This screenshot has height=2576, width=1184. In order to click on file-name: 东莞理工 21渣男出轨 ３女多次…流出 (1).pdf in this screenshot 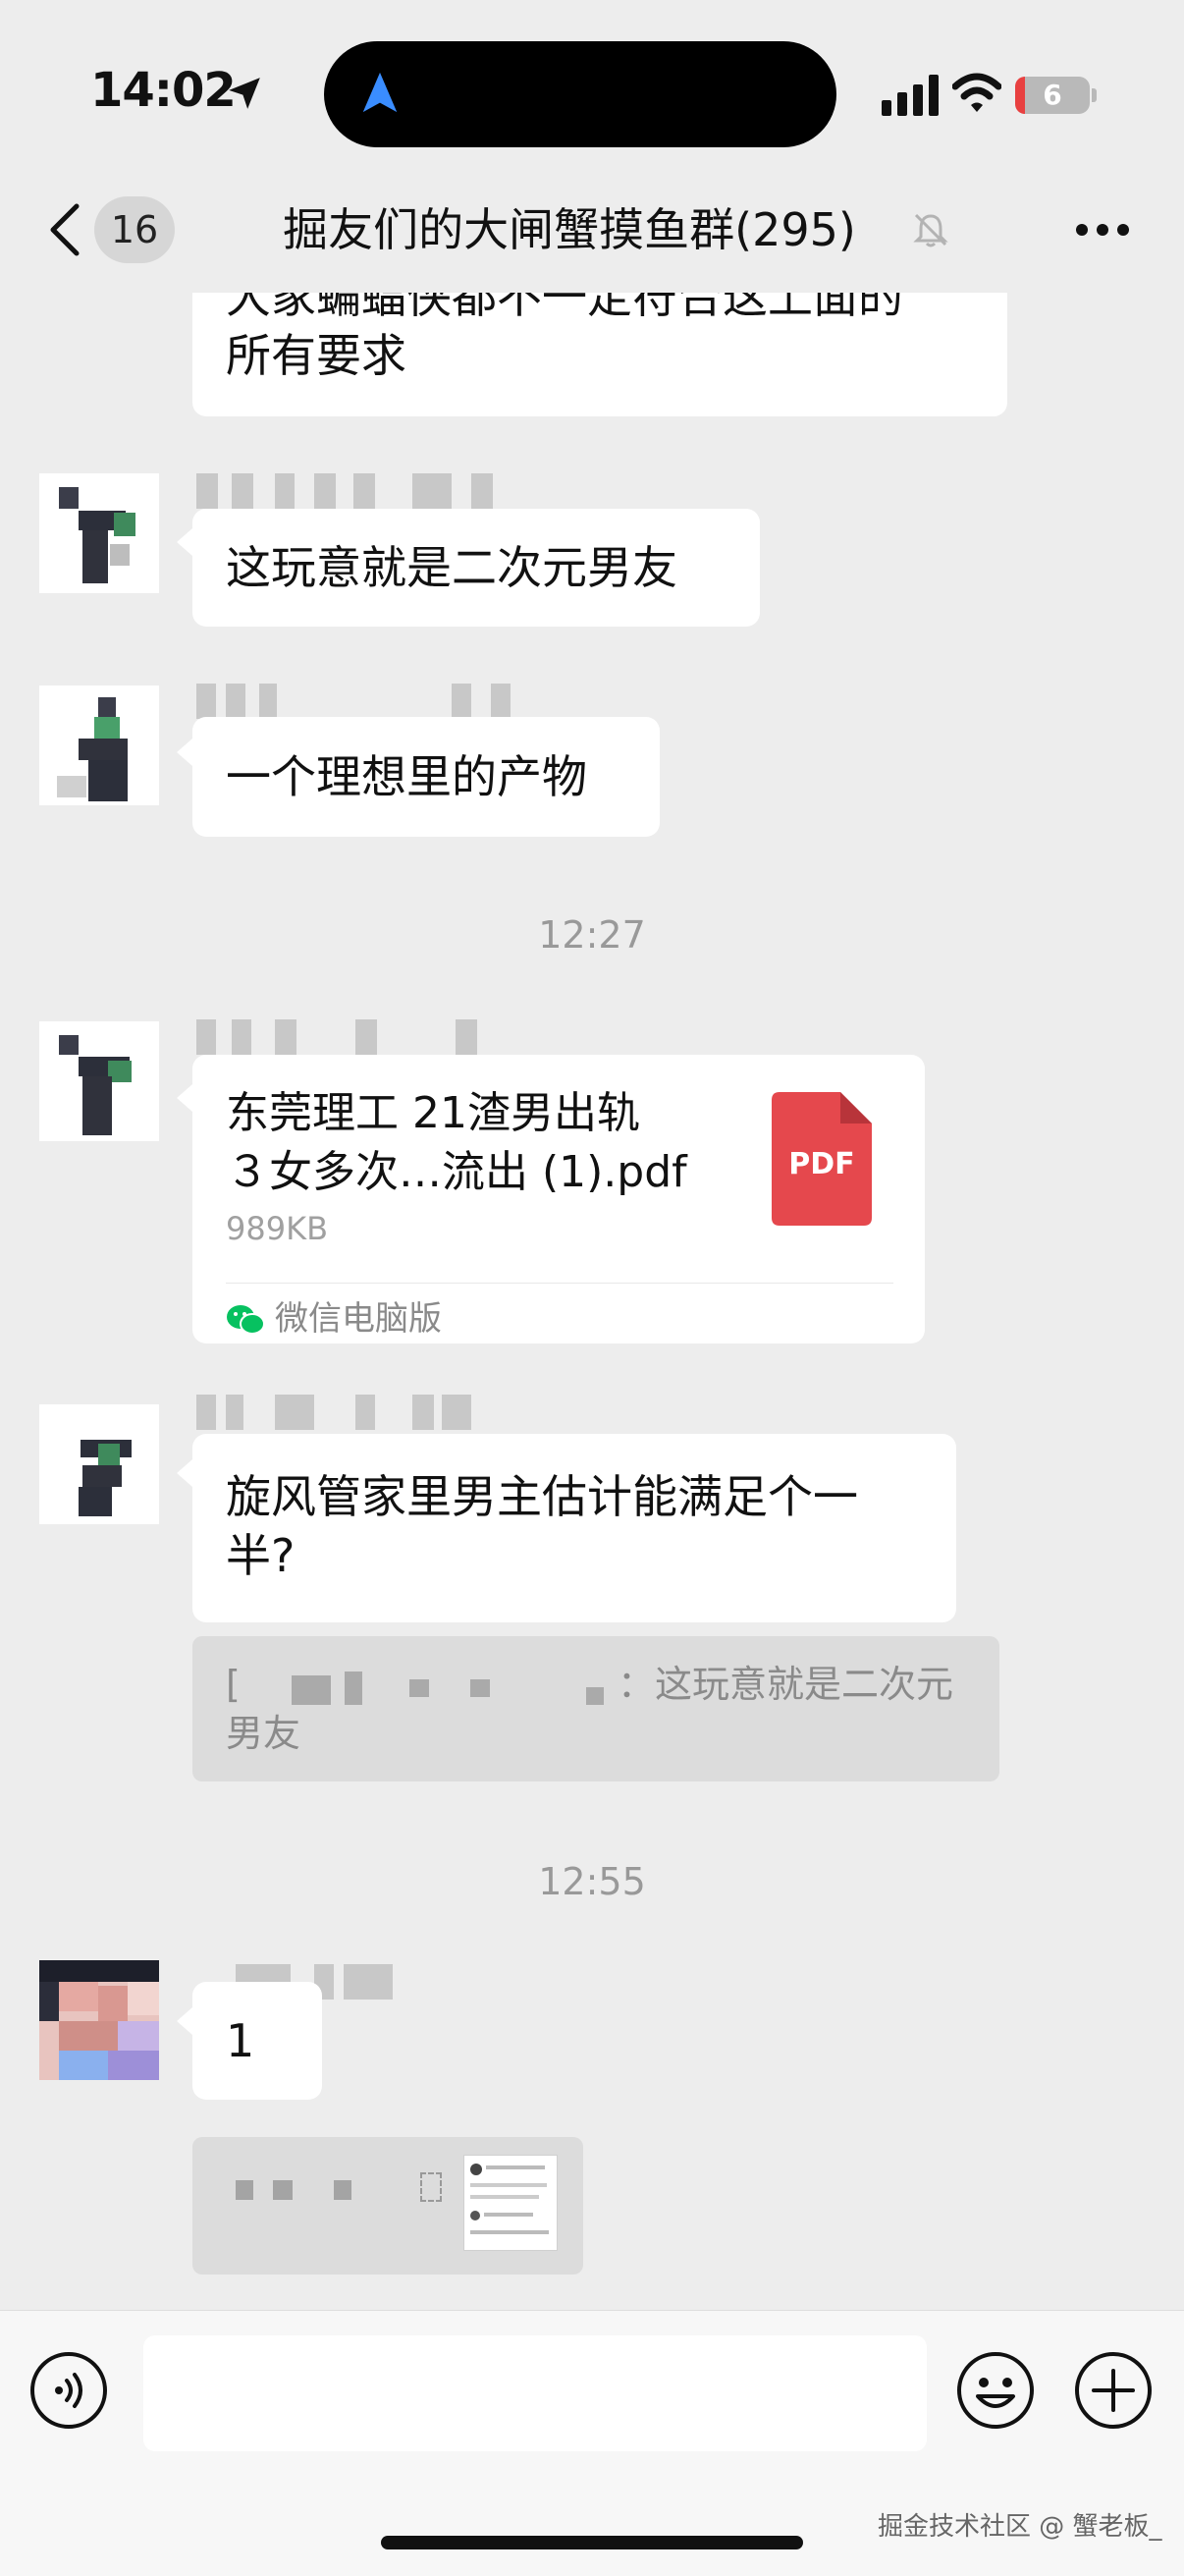, I will do `click(491, 1143)`.